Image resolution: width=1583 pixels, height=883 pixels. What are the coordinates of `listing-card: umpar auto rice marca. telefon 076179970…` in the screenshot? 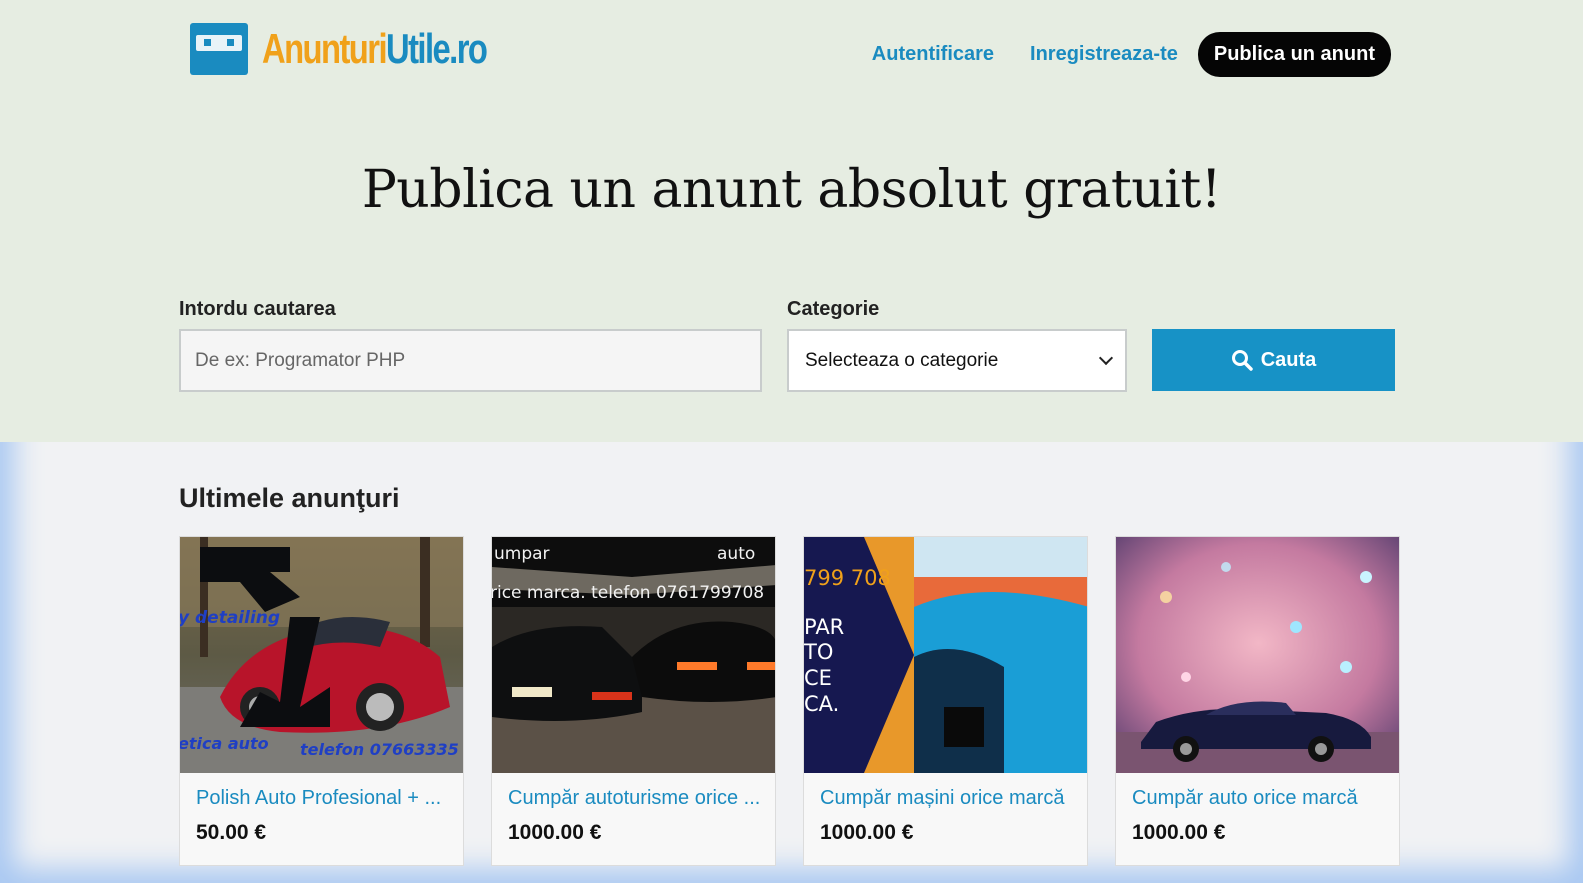 It's located at (633, 701).